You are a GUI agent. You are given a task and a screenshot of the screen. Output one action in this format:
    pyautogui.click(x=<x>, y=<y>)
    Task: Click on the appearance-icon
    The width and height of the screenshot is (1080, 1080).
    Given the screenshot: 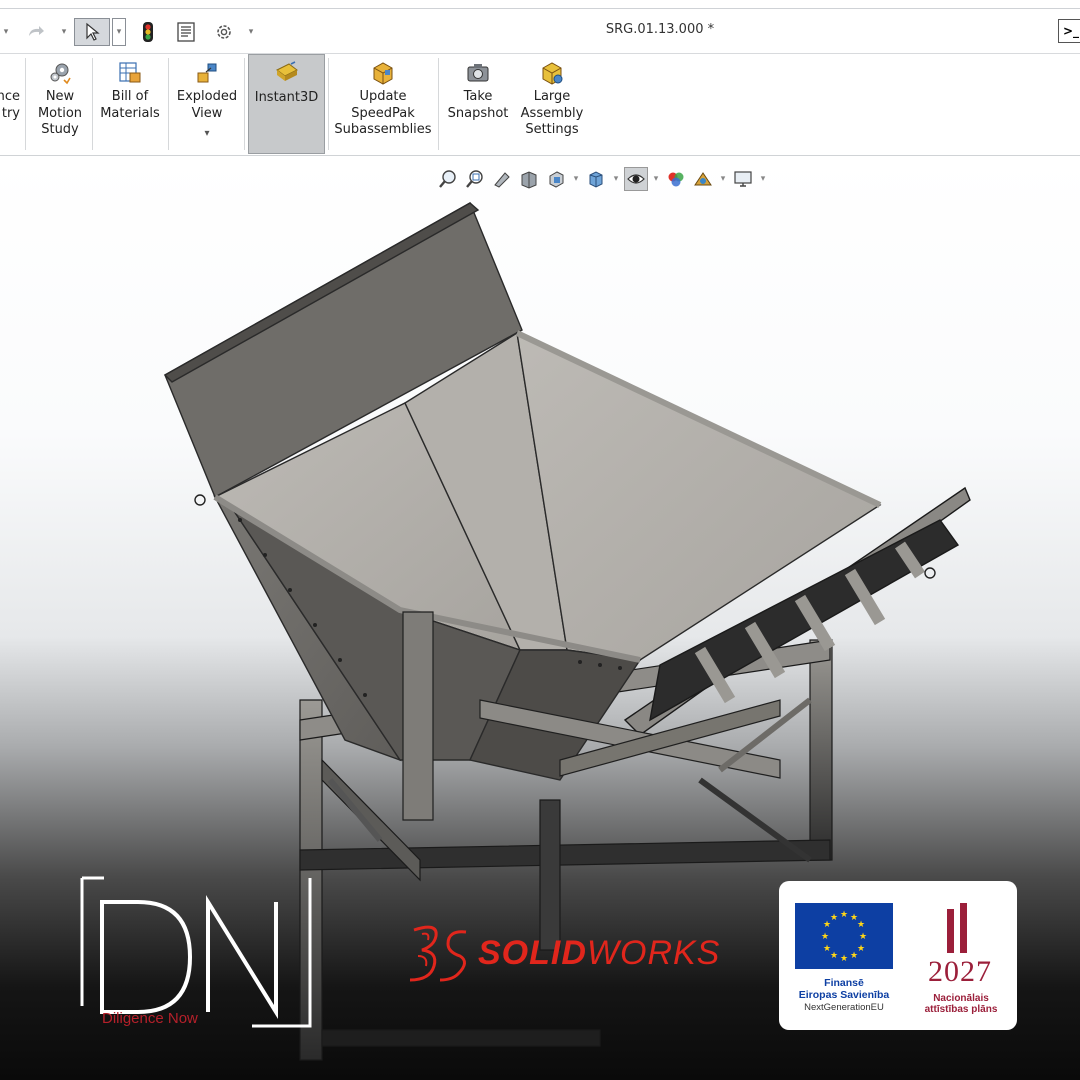 What is the action you would take?
    pyautogui.click(x=676, y=179)
    